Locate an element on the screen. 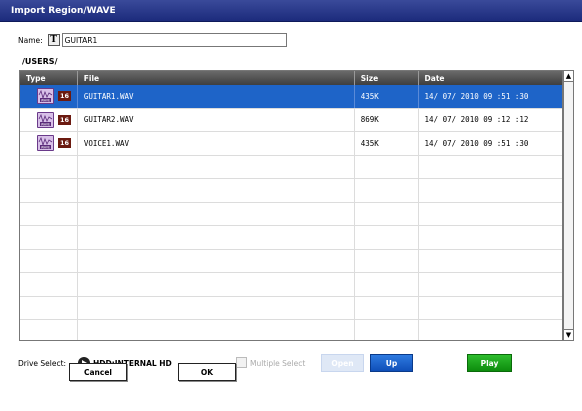 The height and width of the screenshot is (411, 582). name-label: Name: is located at coordinates (30, 40).